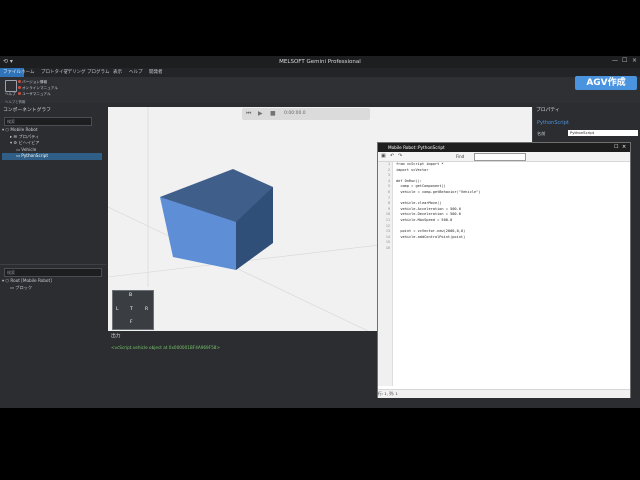 This screenshot has width=640, height=480. What do you see at coordinates (52, 130) in the screenshot?
I see `tree-item: ▾ ⬡ Mobile Robot` at bounding box center [52, 130].